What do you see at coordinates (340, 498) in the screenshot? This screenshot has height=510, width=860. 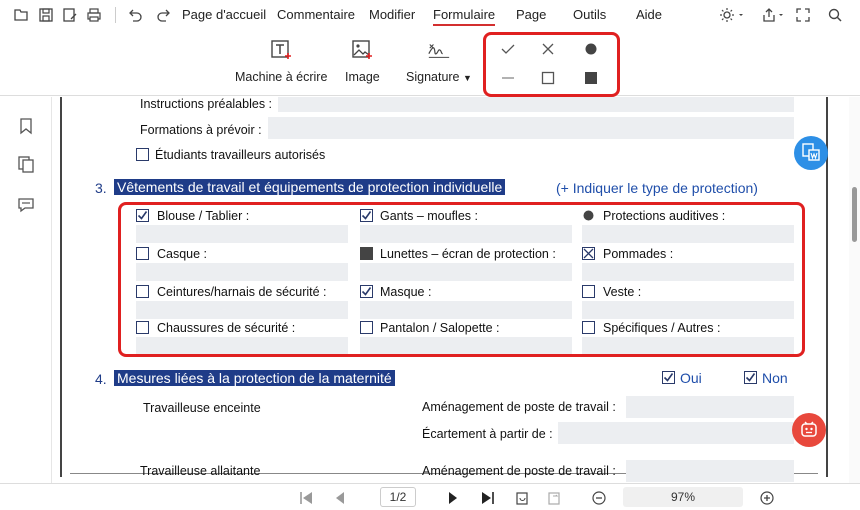 I see `previous-page-icon` at bounding box center [340, 498].